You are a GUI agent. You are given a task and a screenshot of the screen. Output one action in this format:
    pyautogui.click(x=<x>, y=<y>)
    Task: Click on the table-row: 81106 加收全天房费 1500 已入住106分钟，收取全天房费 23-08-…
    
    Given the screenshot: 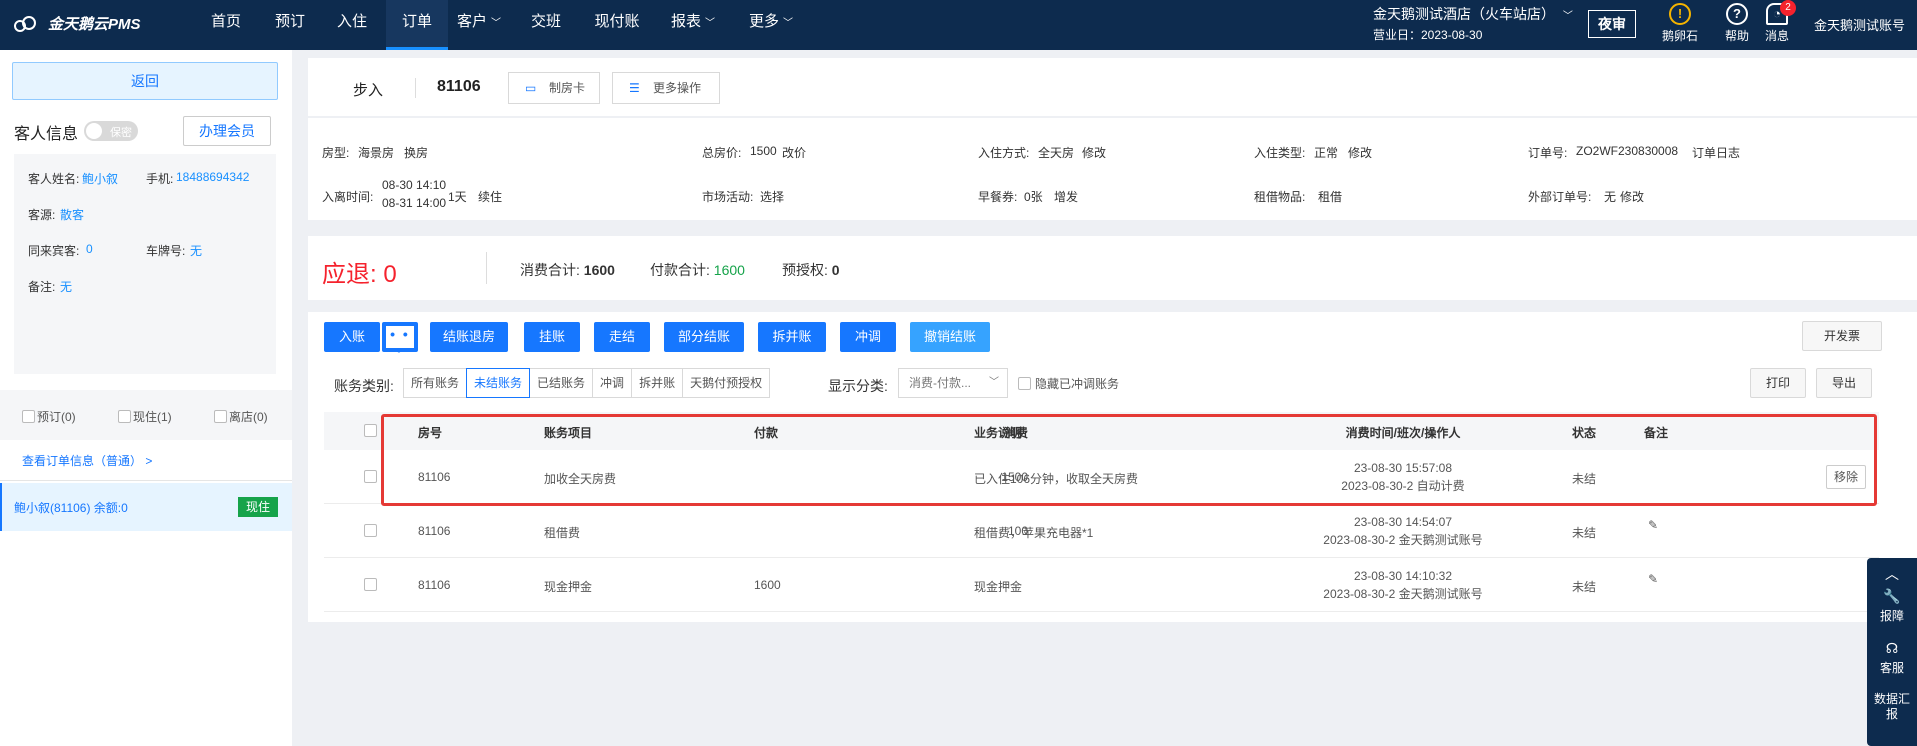 What is the action you would take?
    pyautogui.click(x=1101, y=477)
    